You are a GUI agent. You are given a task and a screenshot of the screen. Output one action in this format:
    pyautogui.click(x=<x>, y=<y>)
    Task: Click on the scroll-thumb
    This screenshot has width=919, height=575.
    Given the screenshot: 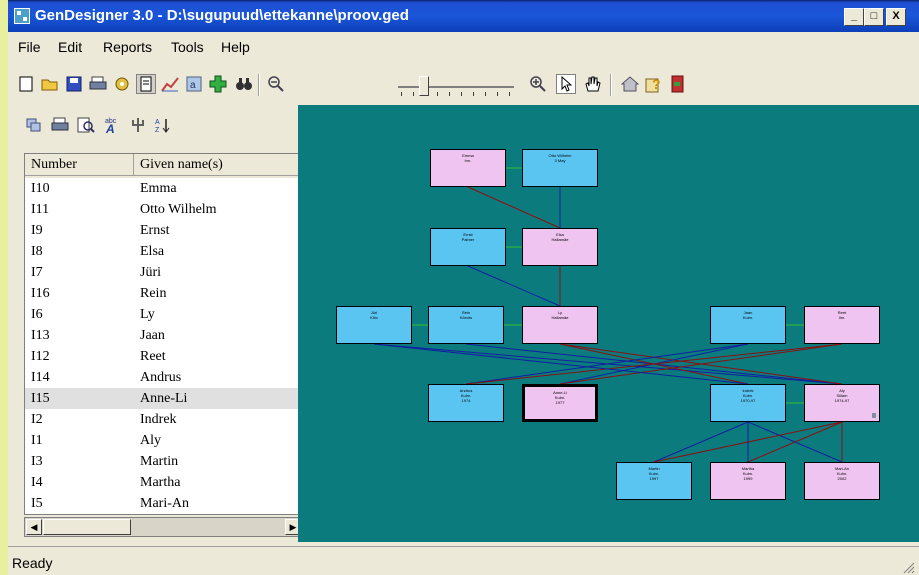 What is the action you would take?
    pyautogui.click(x=87, y=527)
    